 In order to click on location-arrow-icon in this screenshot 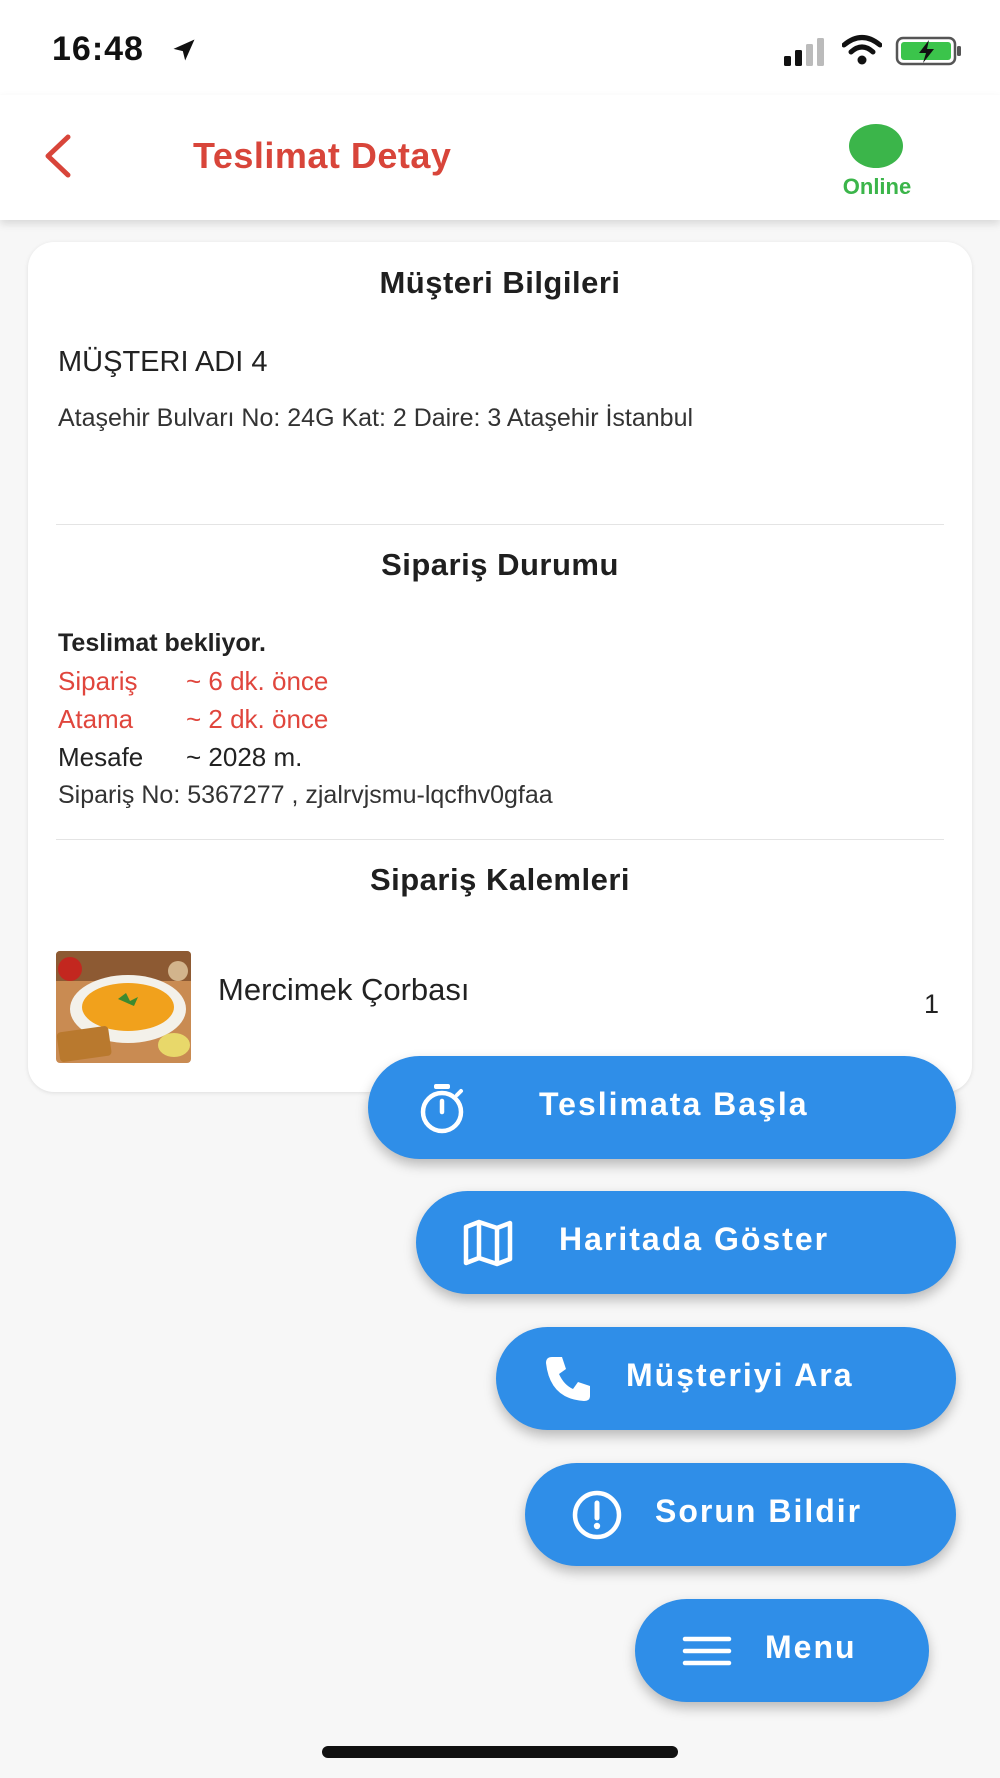, I will do `click(184, 50)`.